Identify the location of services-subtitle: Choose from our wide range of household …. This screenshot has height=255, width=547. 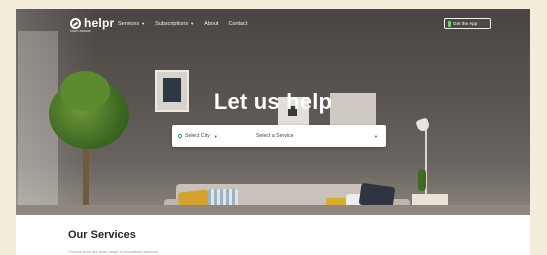
(113, 251).